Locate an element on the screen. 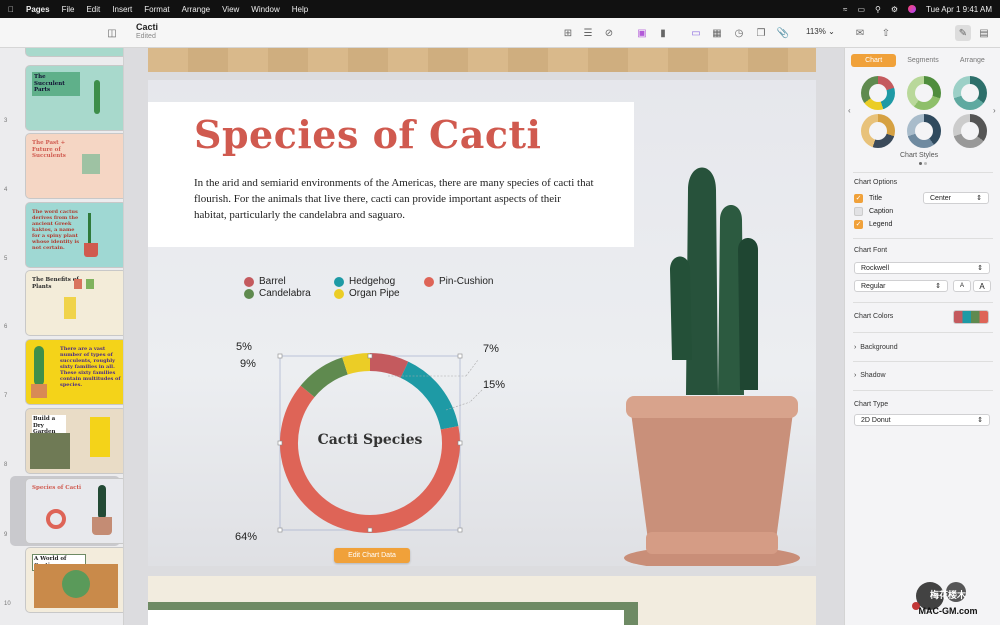  wifi-icon: ≈ is located at coordinates (845, 9).